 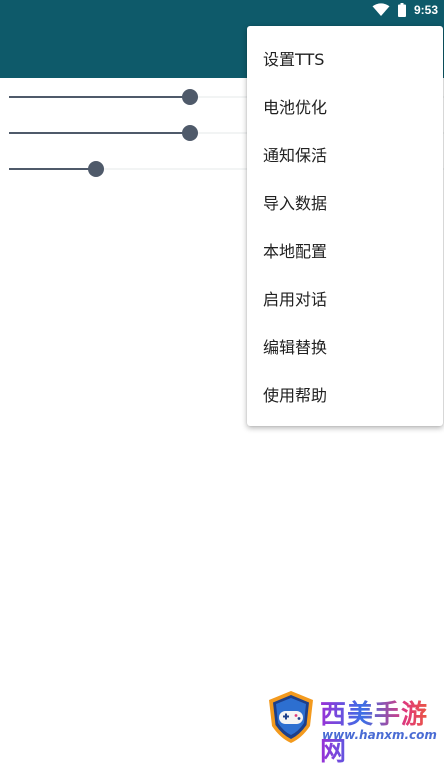 What do you see at coordinates (222, 11) in the screenshot?
I see `status-bar: 9:53` at bounding box center [222, 11].